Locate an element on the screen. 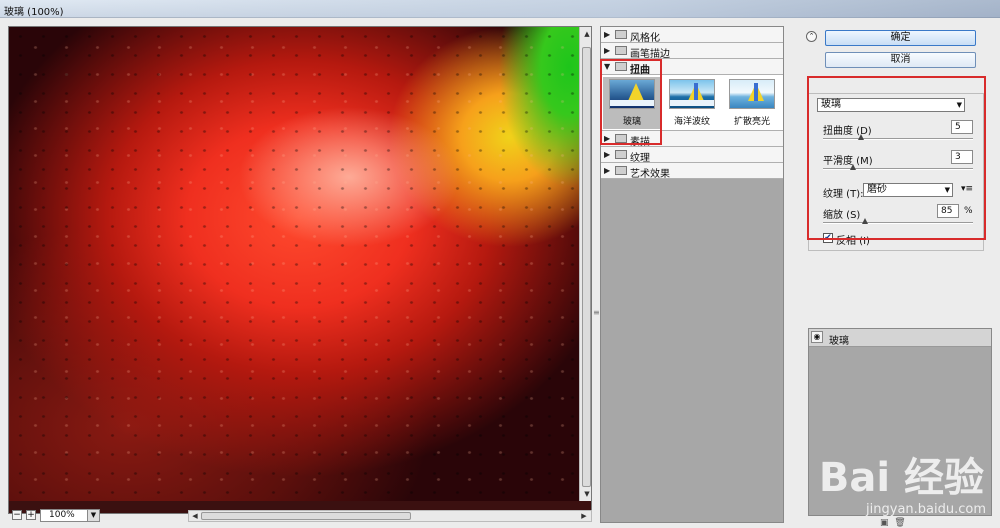 This screenshot has height=528, width=1000. category-artistic: ▶ 艺术效果 is located at coordinates (692, 171).